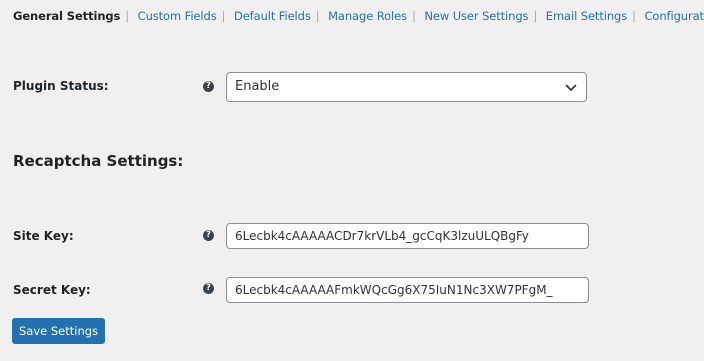  Describe the element at coordinates (674, 16) in the screenshot. I see `tab-configuration: Configuration` at that location.